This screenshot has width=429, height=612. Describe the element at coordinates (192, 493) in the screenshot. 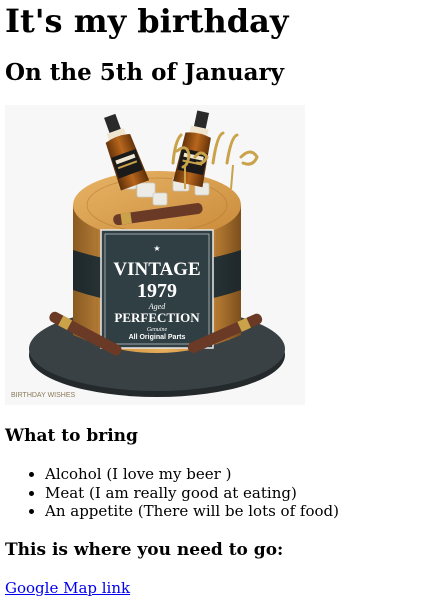

I see `list-item: Meat (I am really good at eating)` at that location.